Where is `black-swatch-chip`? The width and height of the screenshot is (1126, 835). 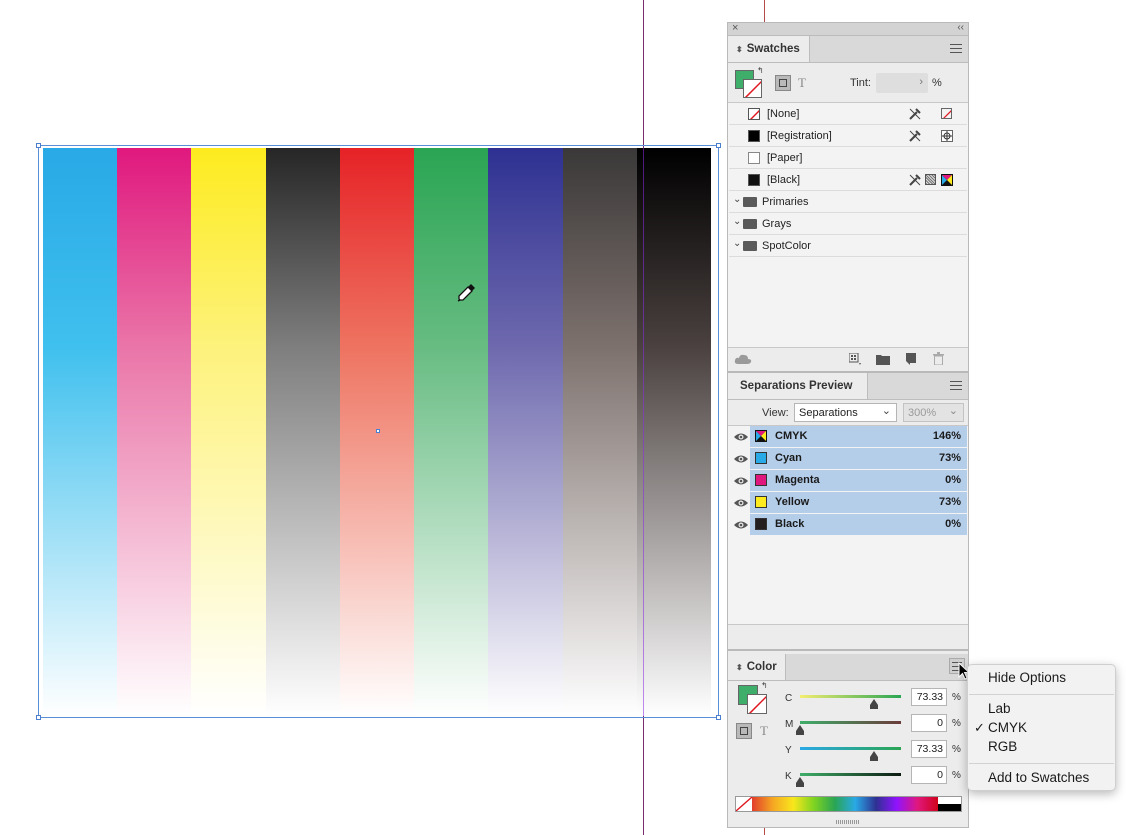 black-swatch-chip is located at coordinates (754, 180).